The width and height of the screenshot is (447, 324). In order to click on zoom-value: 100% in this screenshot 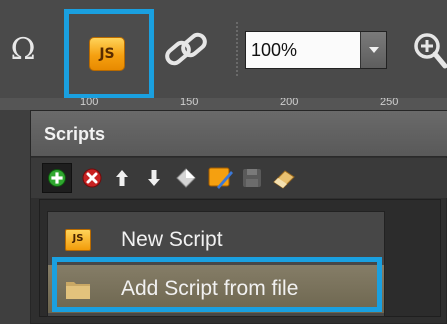, I will do `click(274, 50)`.